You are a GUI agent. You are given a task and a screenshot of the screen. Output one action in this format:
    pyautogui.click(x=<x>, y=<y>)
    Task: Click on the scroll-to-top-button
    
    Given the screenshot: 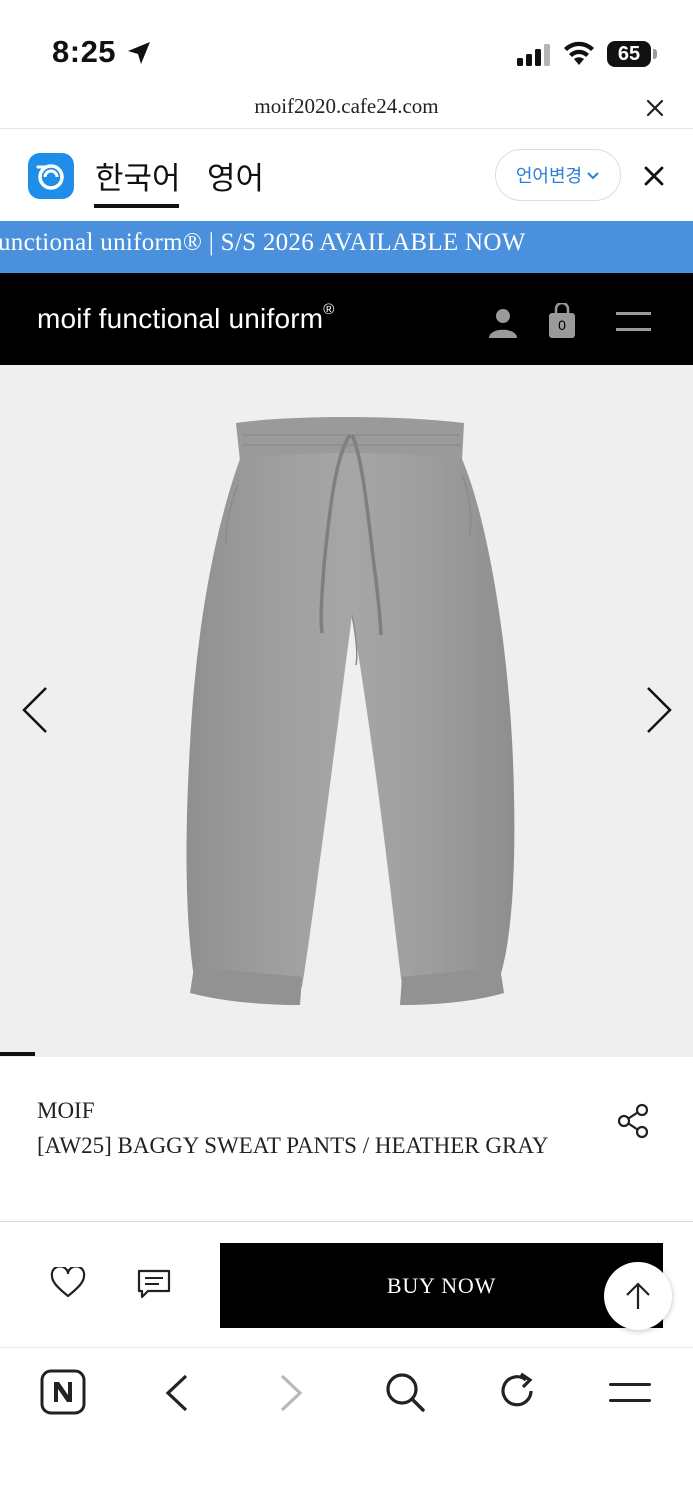 What is the action you would take?
    pyautogui.click(x=638, y=1296)
    